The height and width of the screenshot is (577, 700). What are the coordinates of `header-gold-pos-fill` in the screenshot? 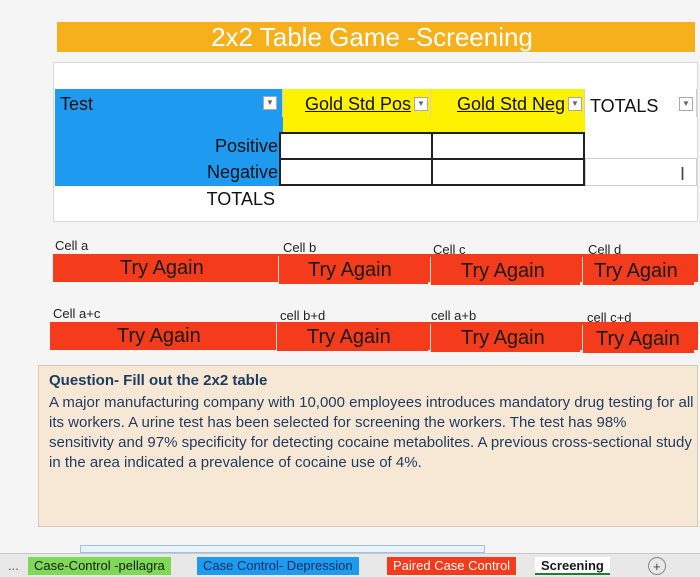 It's located at (357, 124).